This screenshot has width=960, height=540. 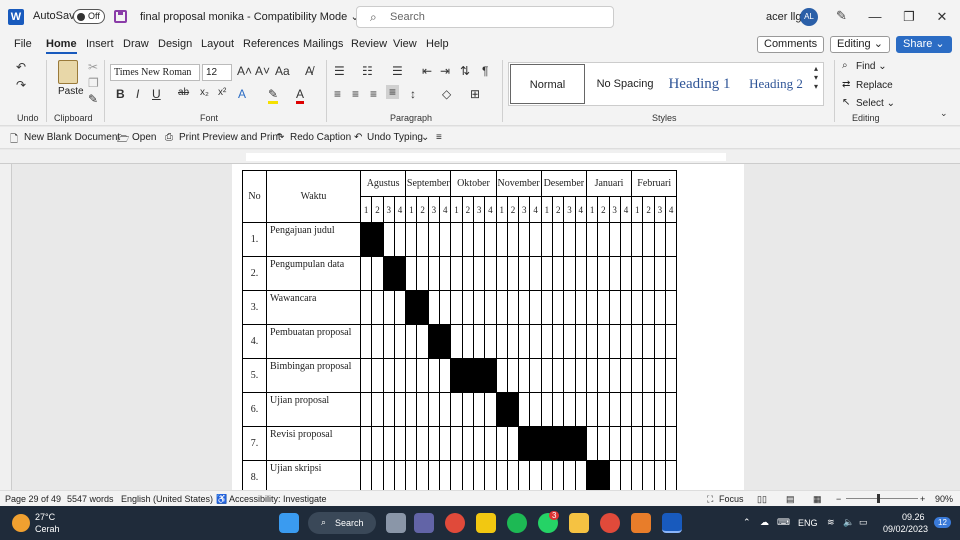 I want to click on blender-icon, so click(x=641, y=523).